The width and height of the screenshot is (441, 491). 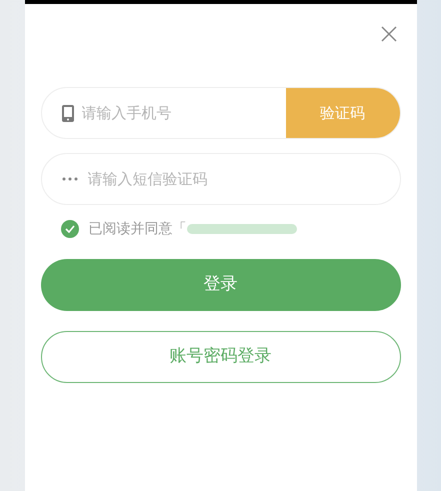 What do you see at coordinates (234, 179) in the screenshot?
I see `sms-code-input: 请输入短信验证码` at bounding box center [234, 179].